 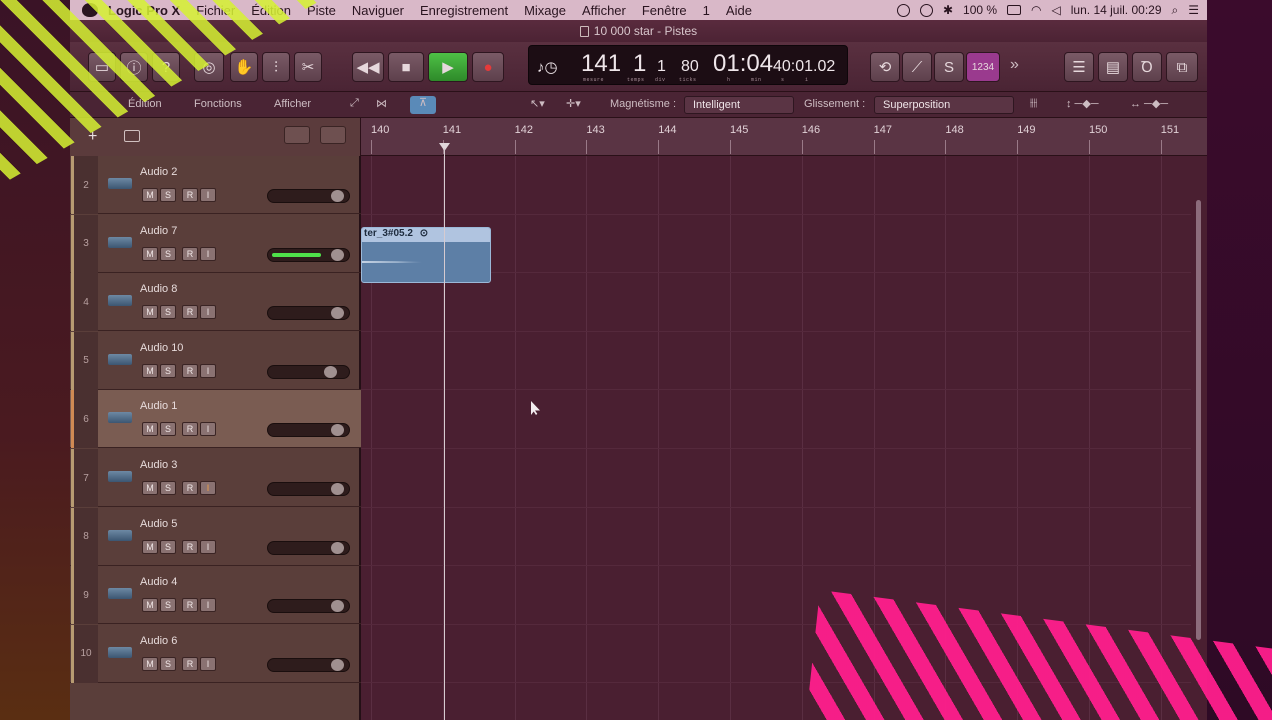 What do you see at coordinates (949, 67) in the screenshot?
I see `solo-mode-button: S` at bounding box center [949, 67].